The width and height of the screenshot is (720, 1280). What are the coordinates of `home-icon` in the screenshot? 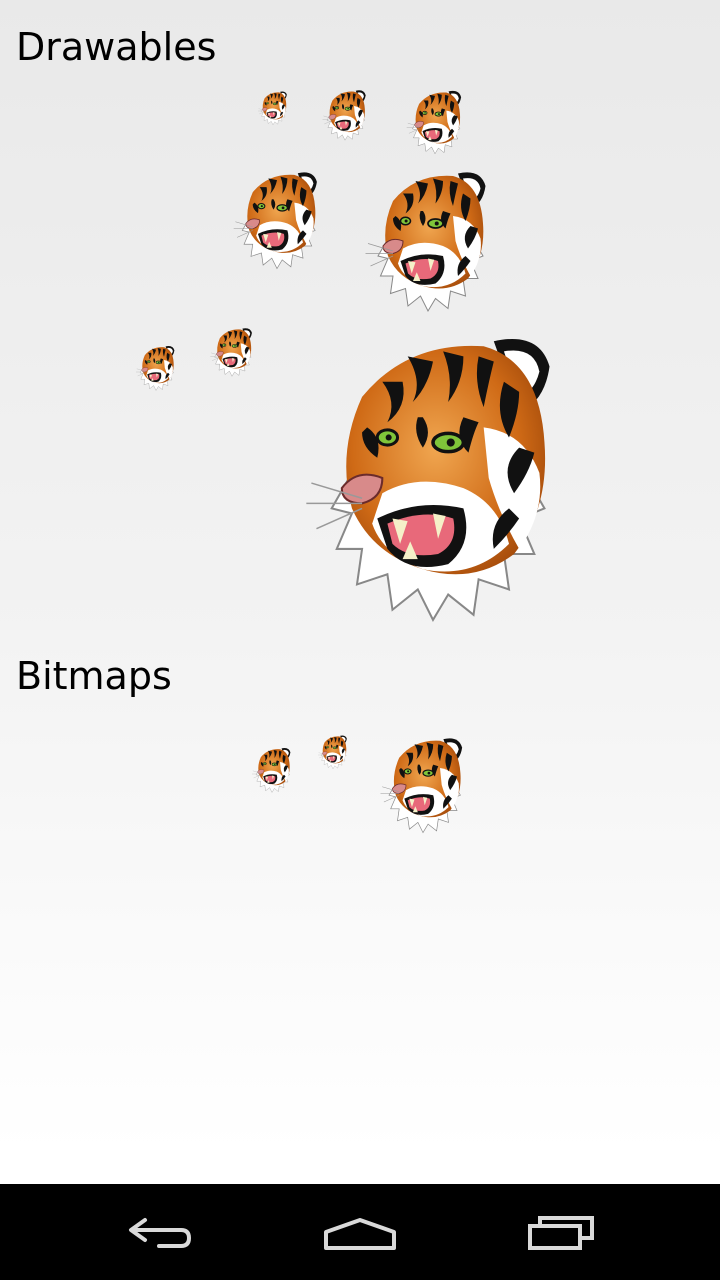 It's located at (360, 1234).